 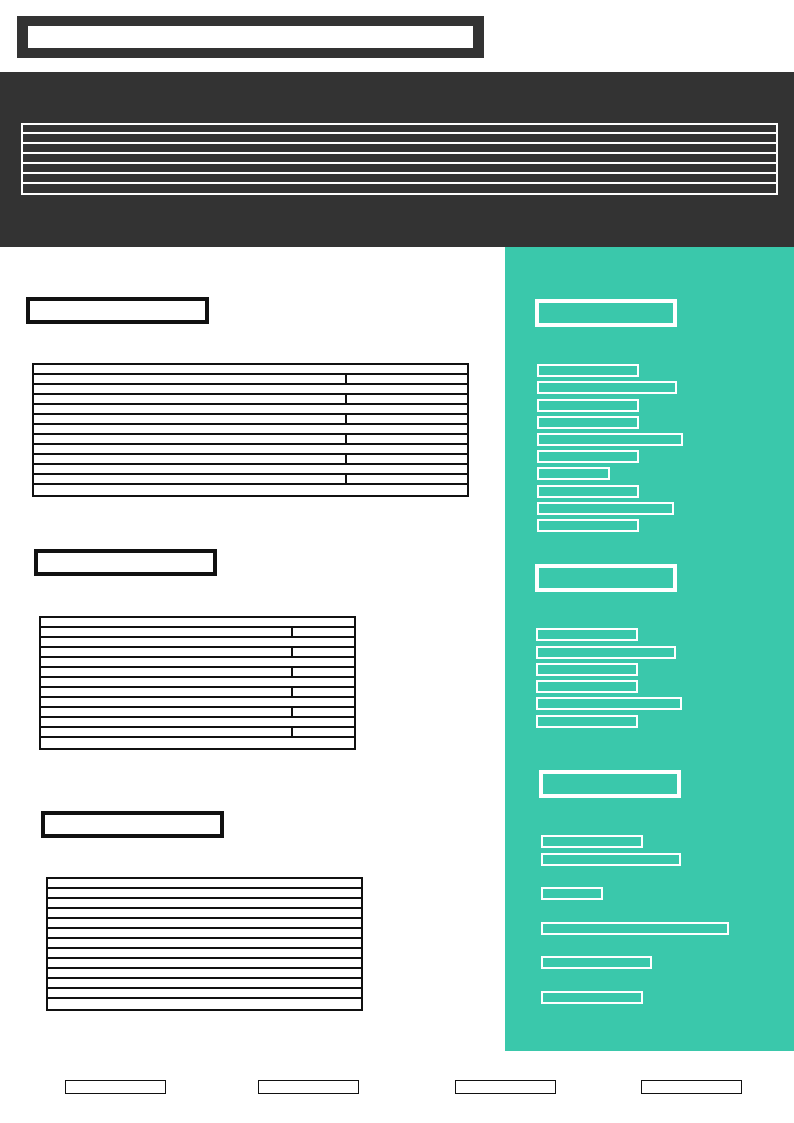 I want to click on summary-edge-right, so click(x=777, y=159).